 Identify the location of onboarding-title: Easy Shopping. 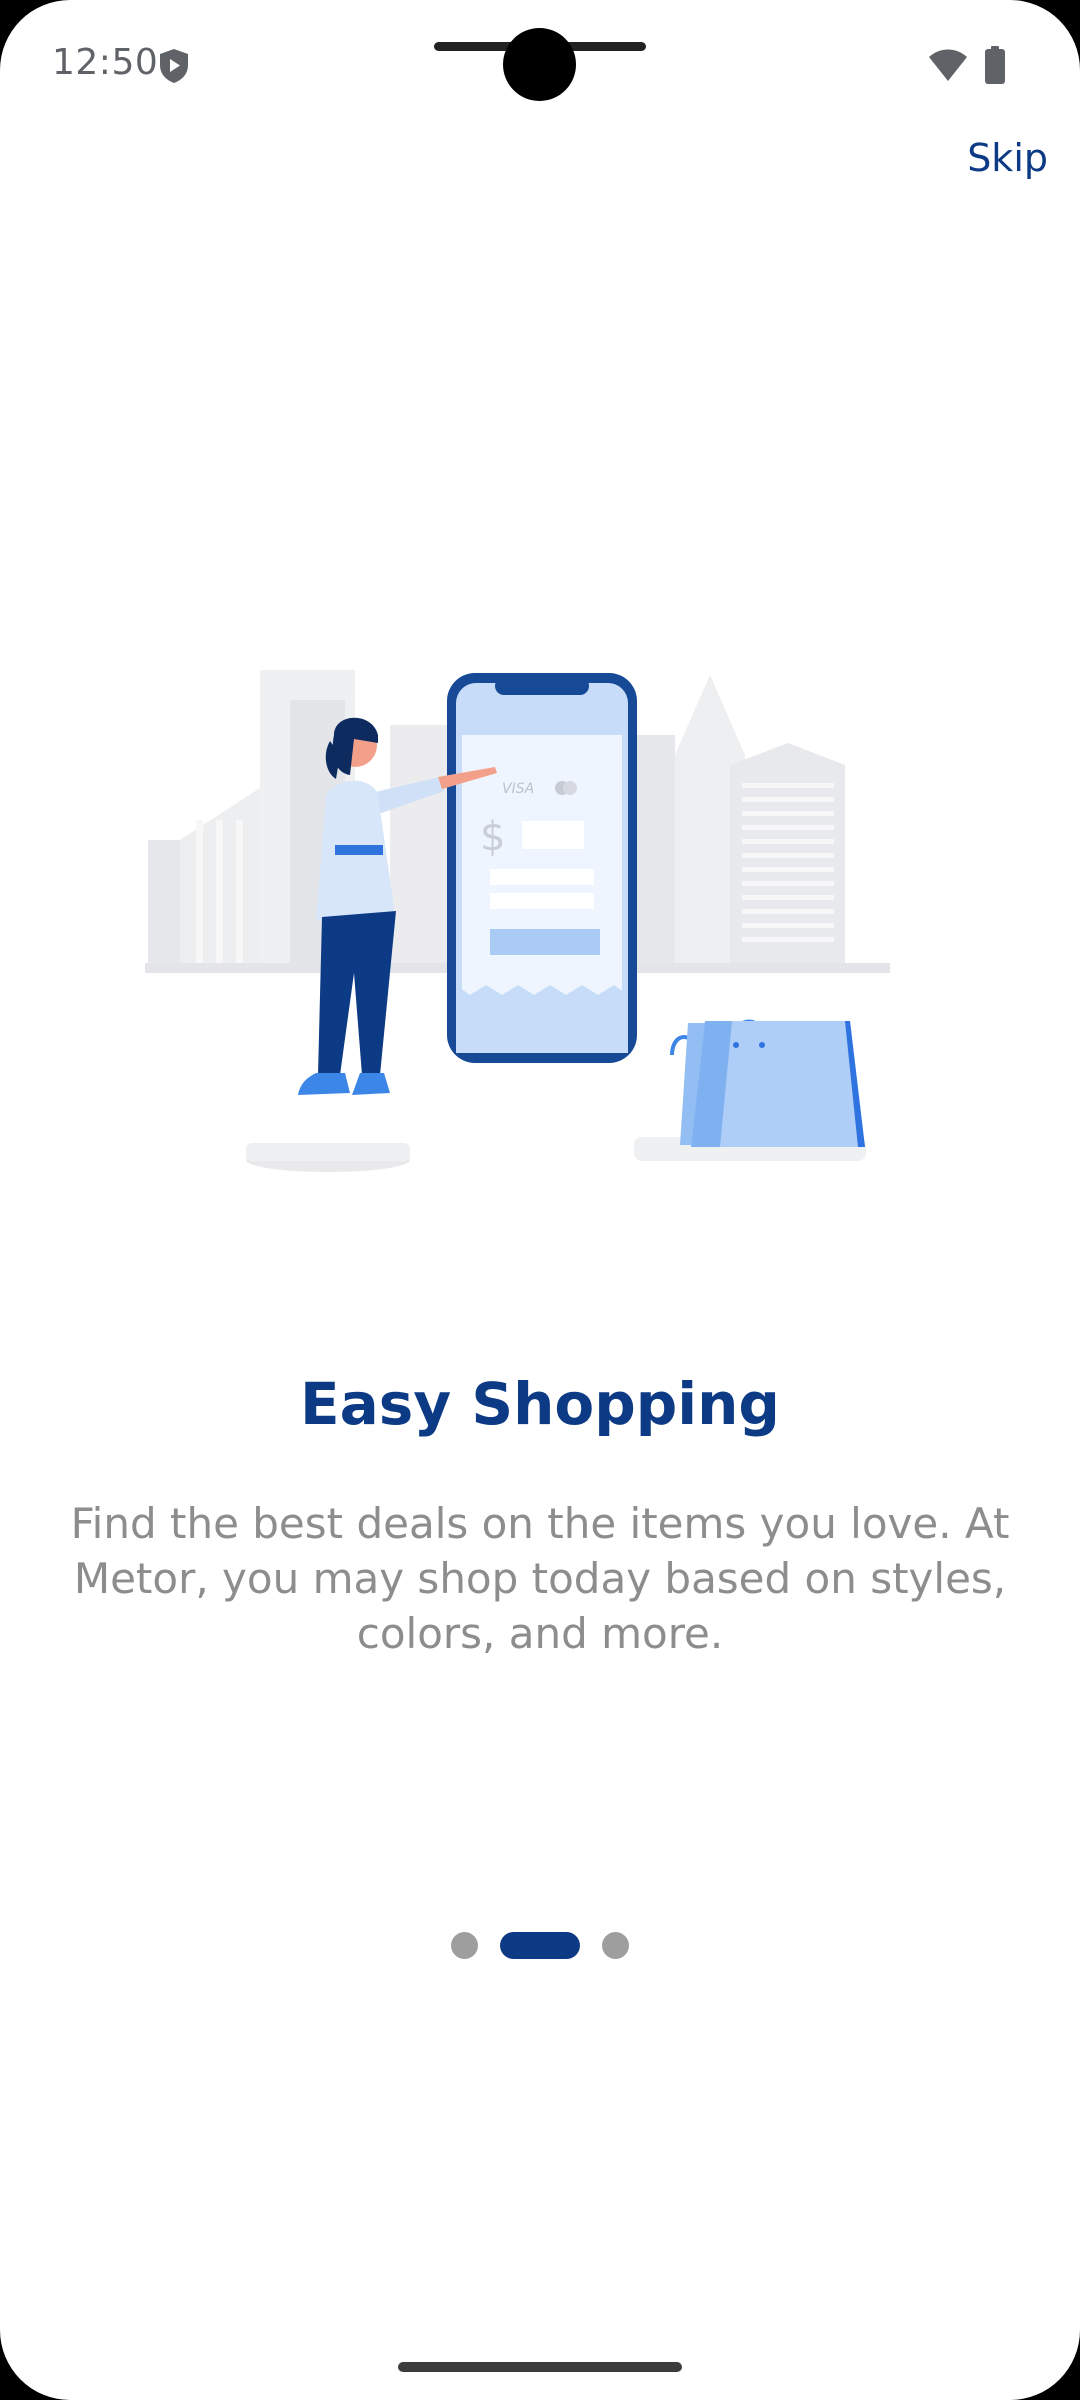
(540, 1404).